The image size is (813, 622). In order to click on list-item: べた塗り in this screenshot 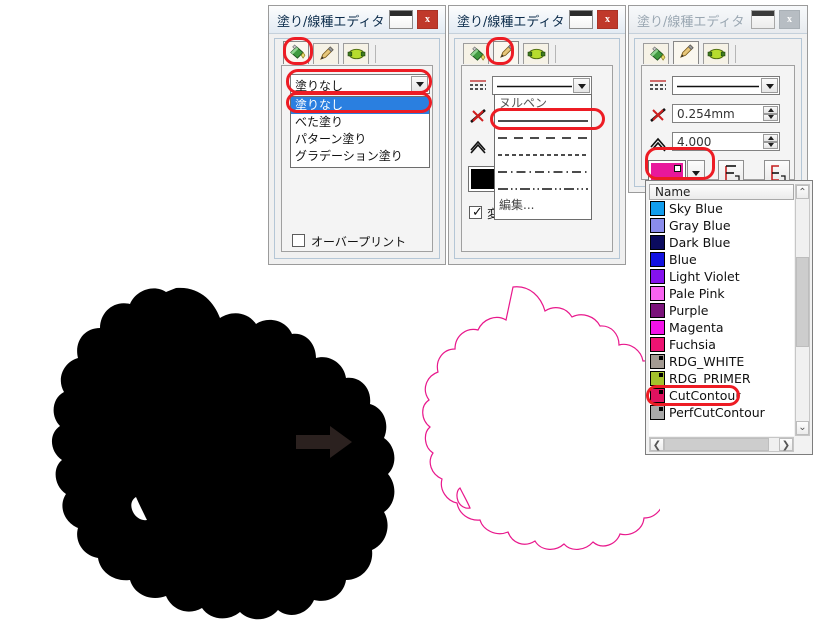, I will do `click(360, 122)`.